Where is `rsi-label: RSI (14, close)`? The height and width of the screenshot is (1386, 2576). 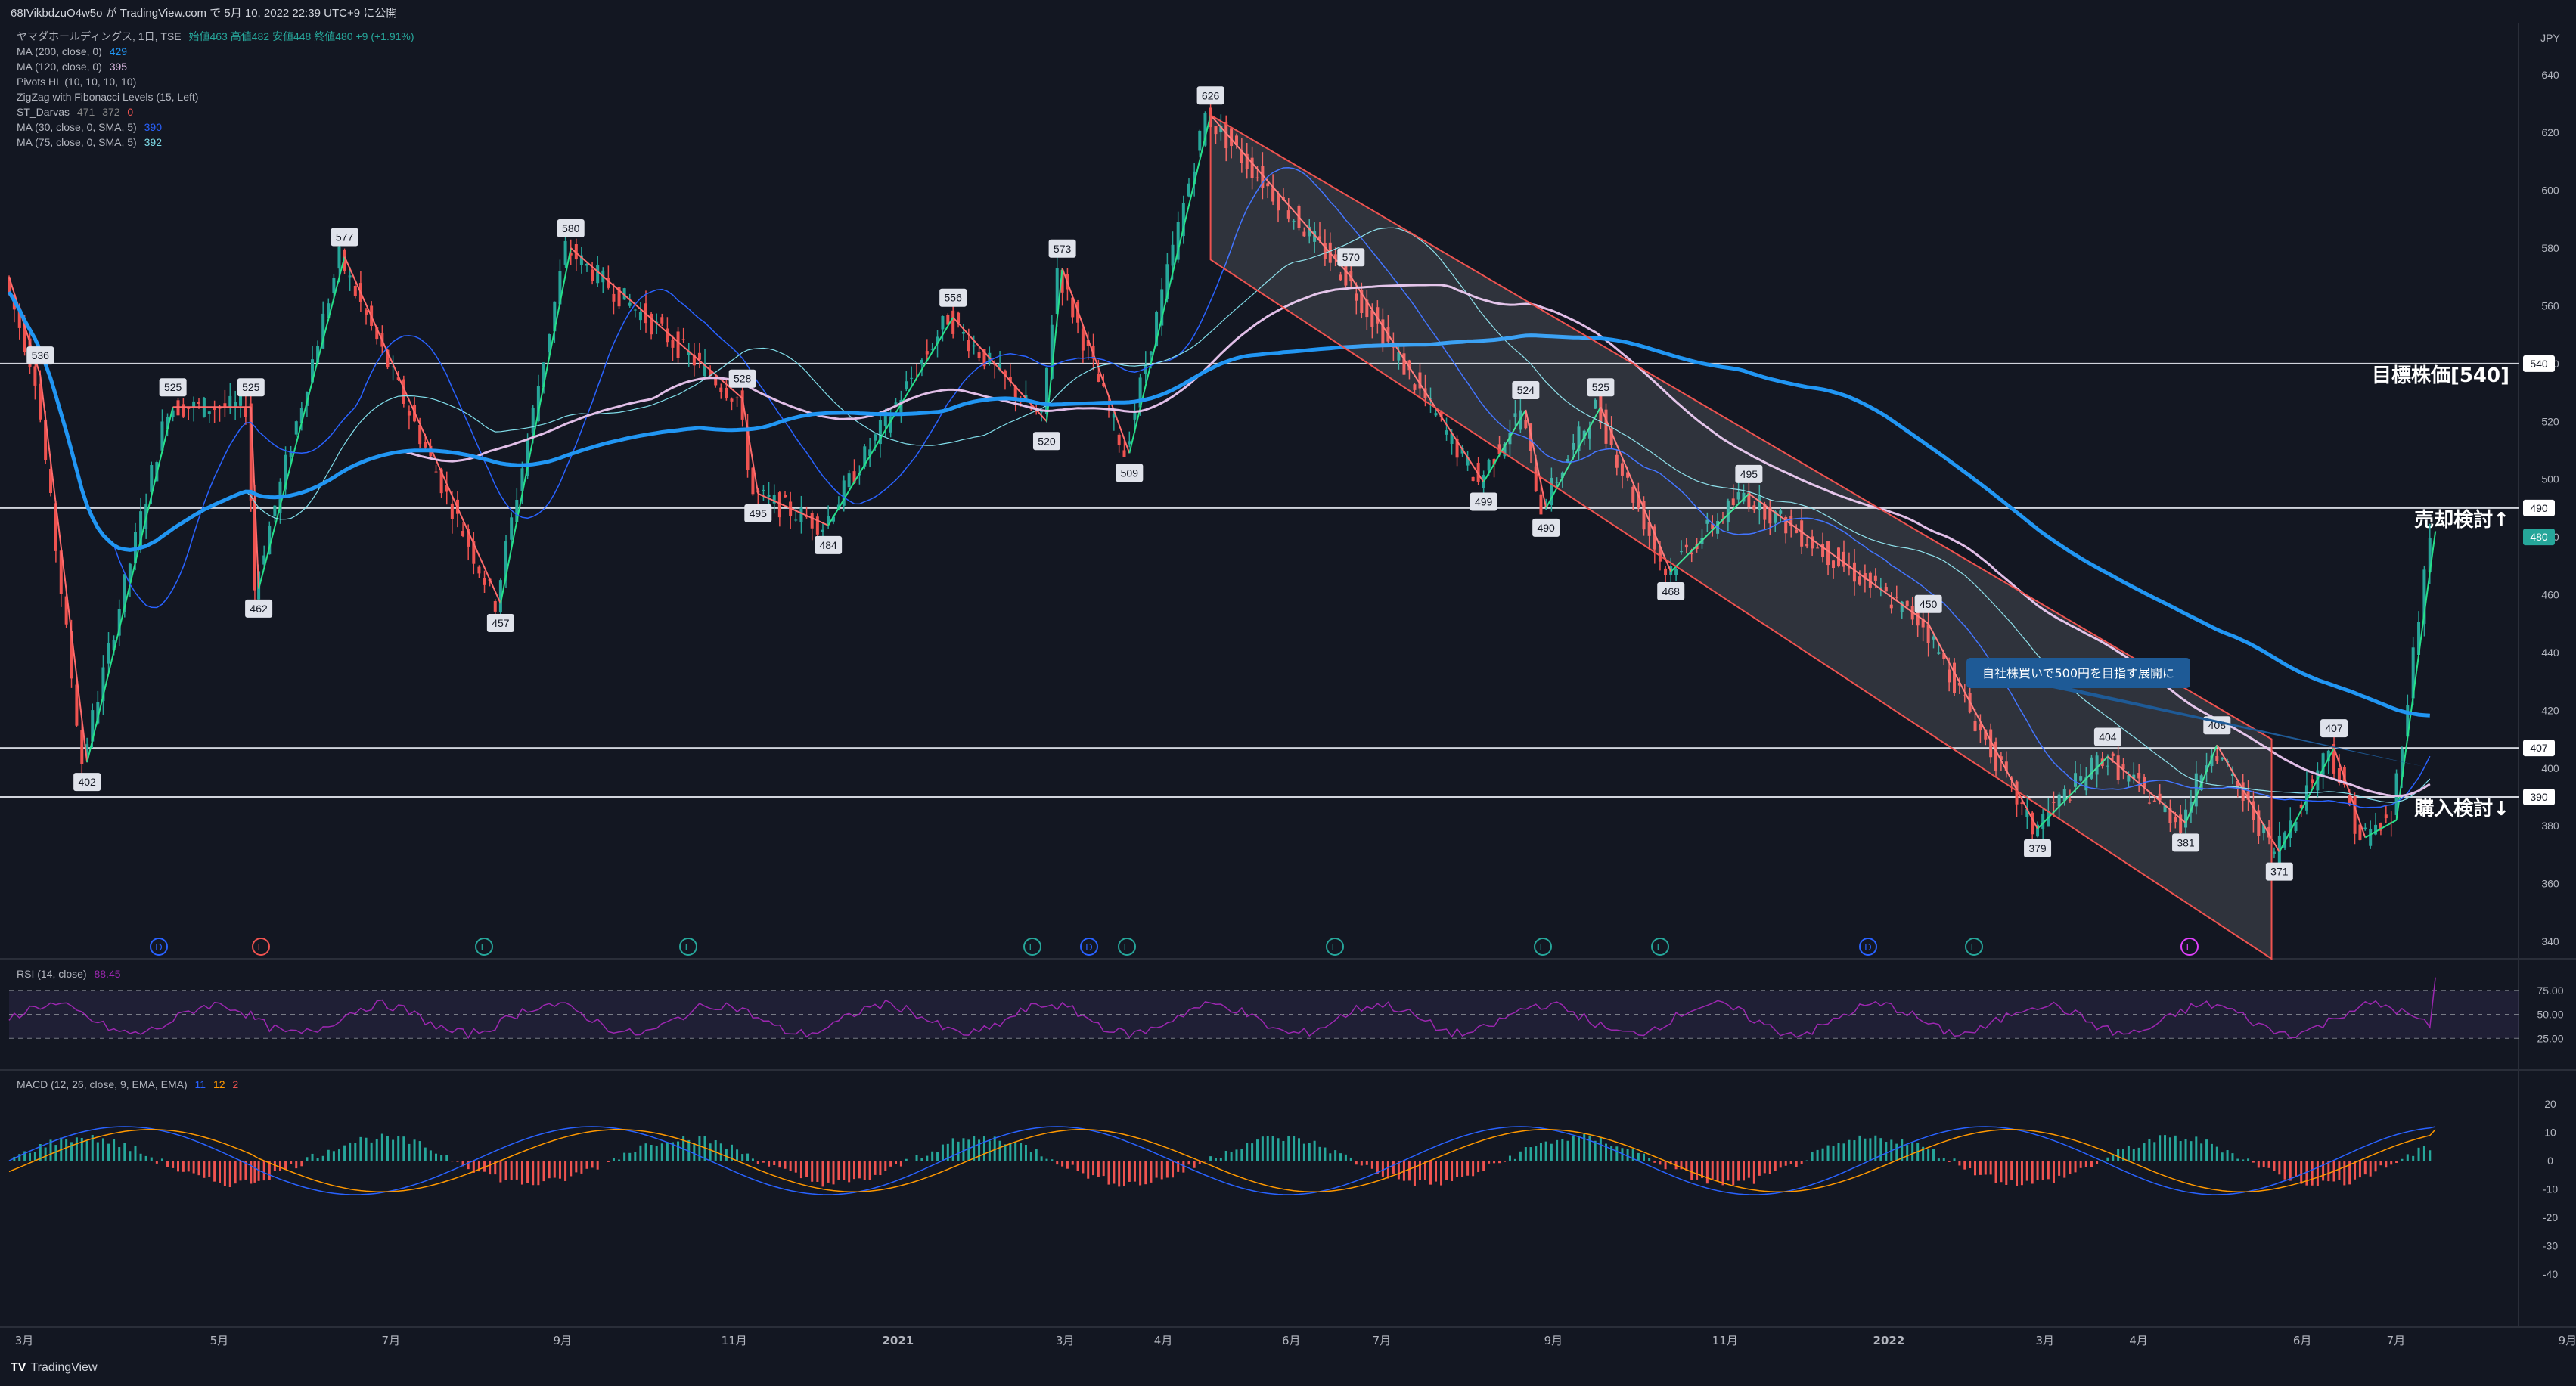
rsi-label: RSI (14, close) is located at coordinates (52, 974).